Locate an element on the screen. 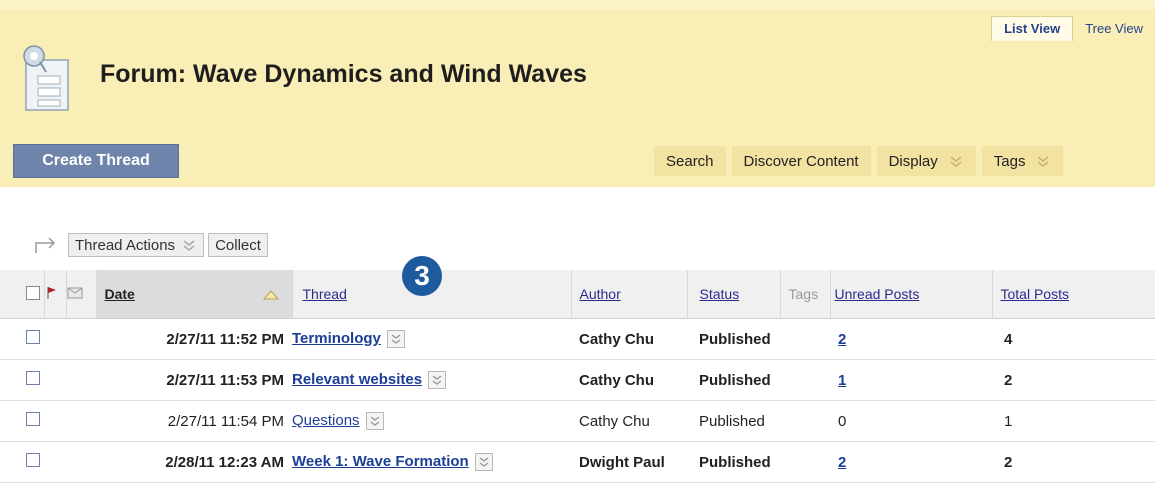 The height and width of the screenshot is (483, 1155). thread-date: 2/28/11 12:23 AM is located at coordinates (194, 462).